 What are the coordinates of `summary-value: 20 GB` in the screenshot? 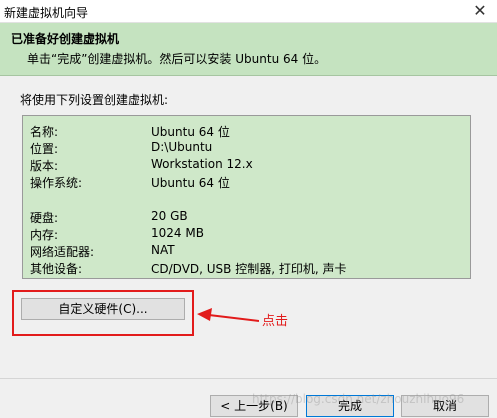 It's located at (169, 216).